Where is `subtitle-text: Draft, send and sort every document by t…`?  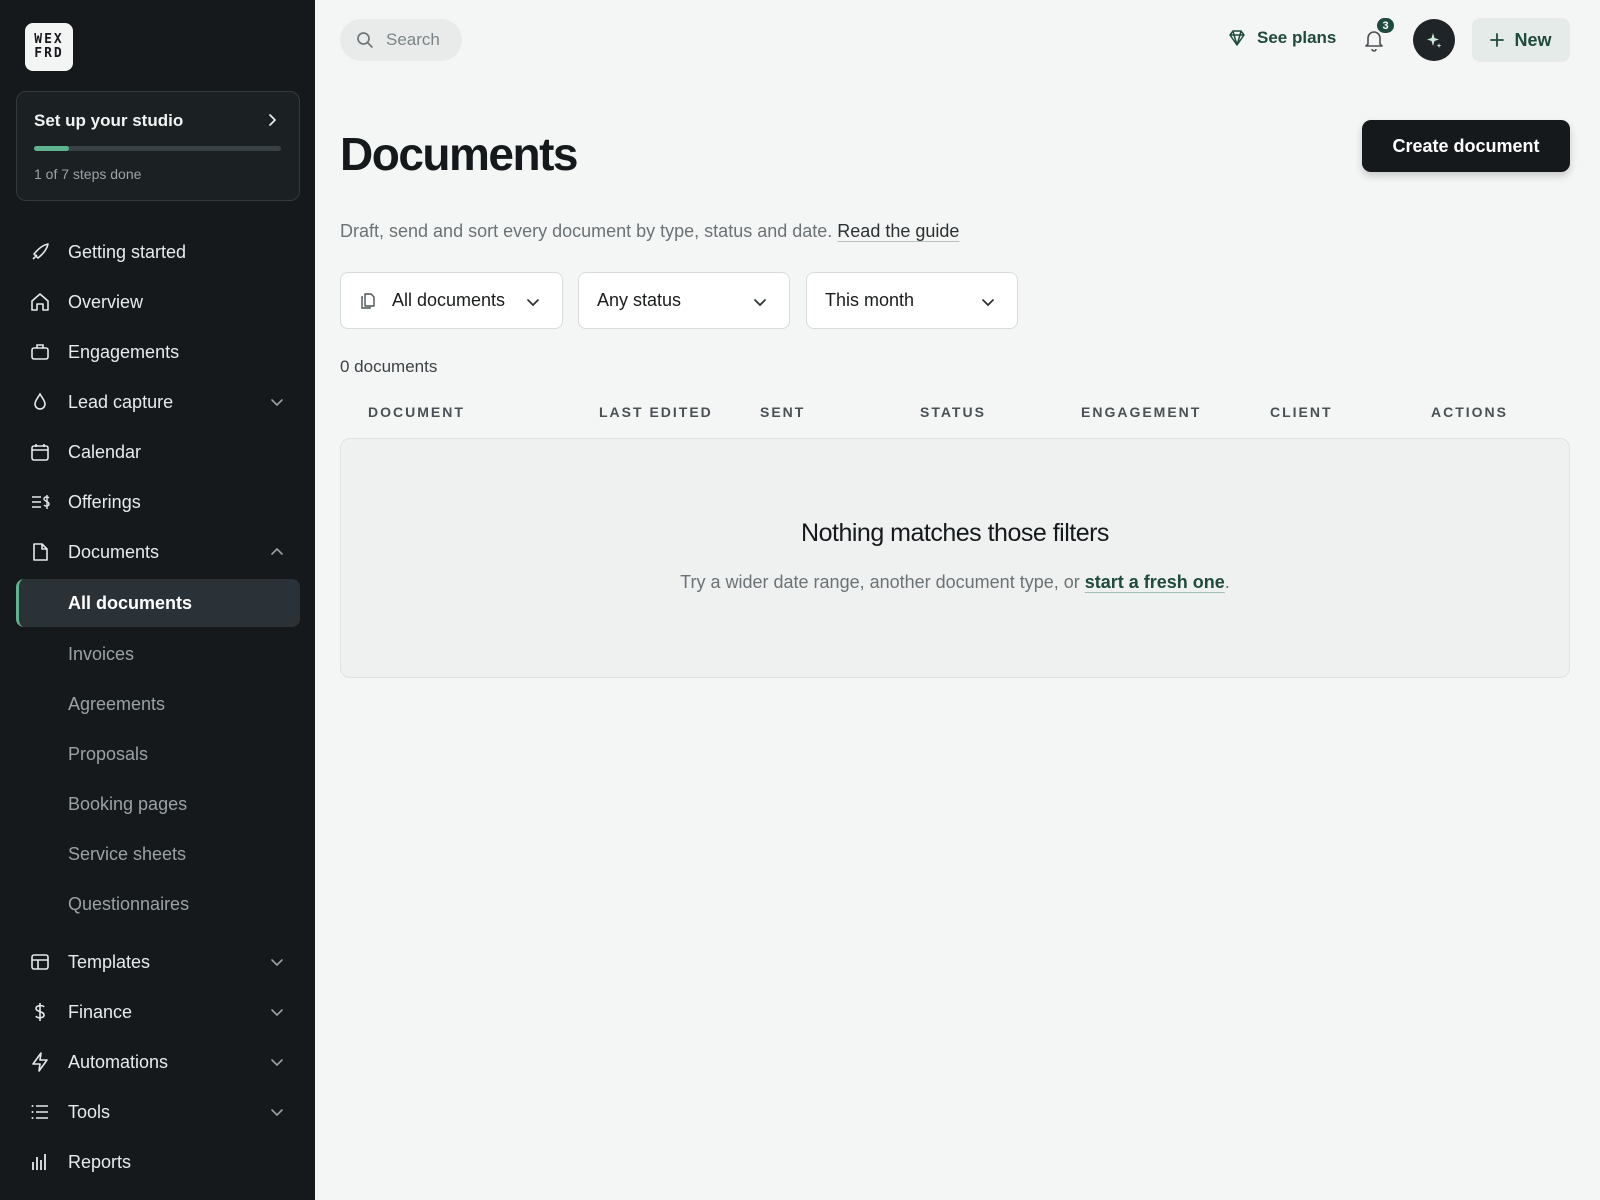
subtitle-text: Draft, send and sort every document by t… is located at coordinates (586, 231).